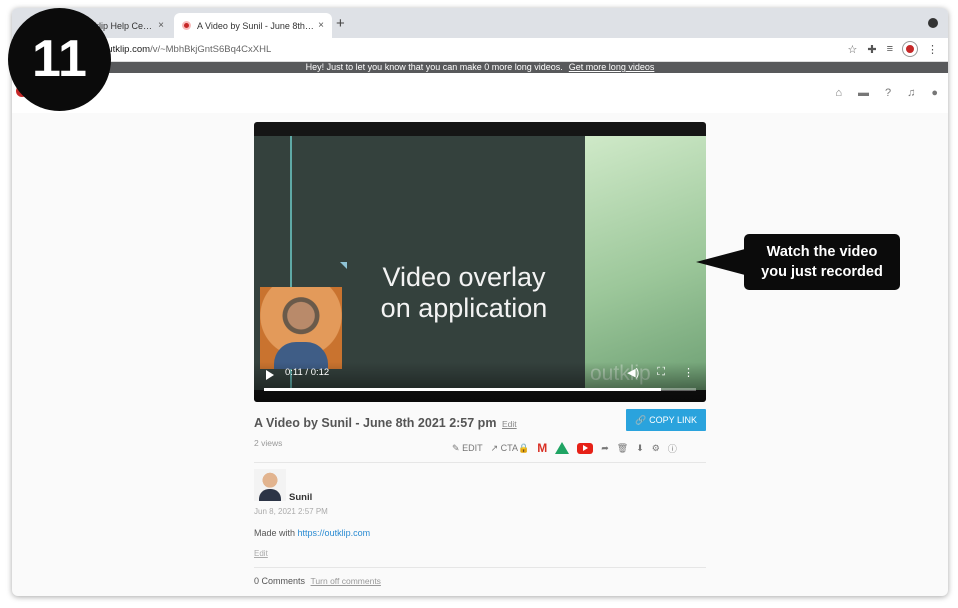 The width and height of the screenshot is (958, 608). What do you see at coordinates (211, 49) in the screenshot?
I see `url-path: /v/~MbhBkjGntS6Bq4CxXHL` at bounding box center [211, 49].